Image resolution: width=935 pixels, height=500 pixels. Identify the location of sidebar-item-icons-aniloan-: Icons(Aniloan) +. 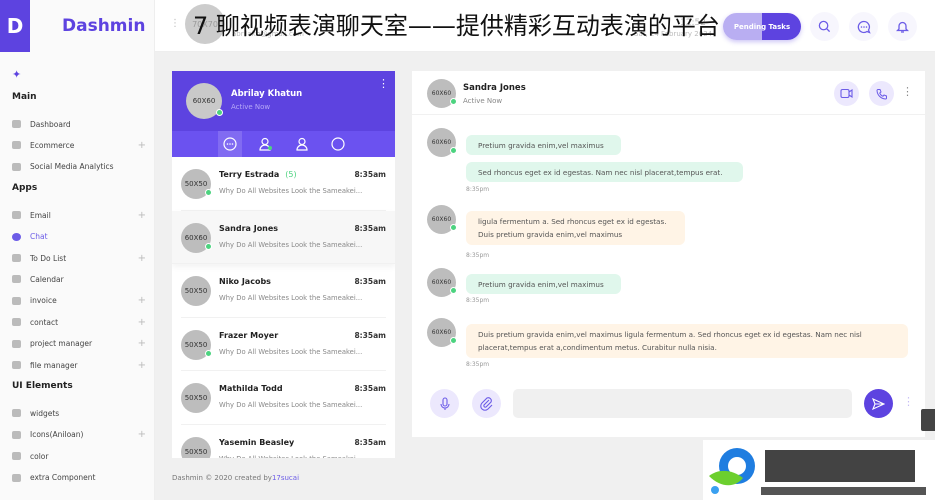
(79, 435).